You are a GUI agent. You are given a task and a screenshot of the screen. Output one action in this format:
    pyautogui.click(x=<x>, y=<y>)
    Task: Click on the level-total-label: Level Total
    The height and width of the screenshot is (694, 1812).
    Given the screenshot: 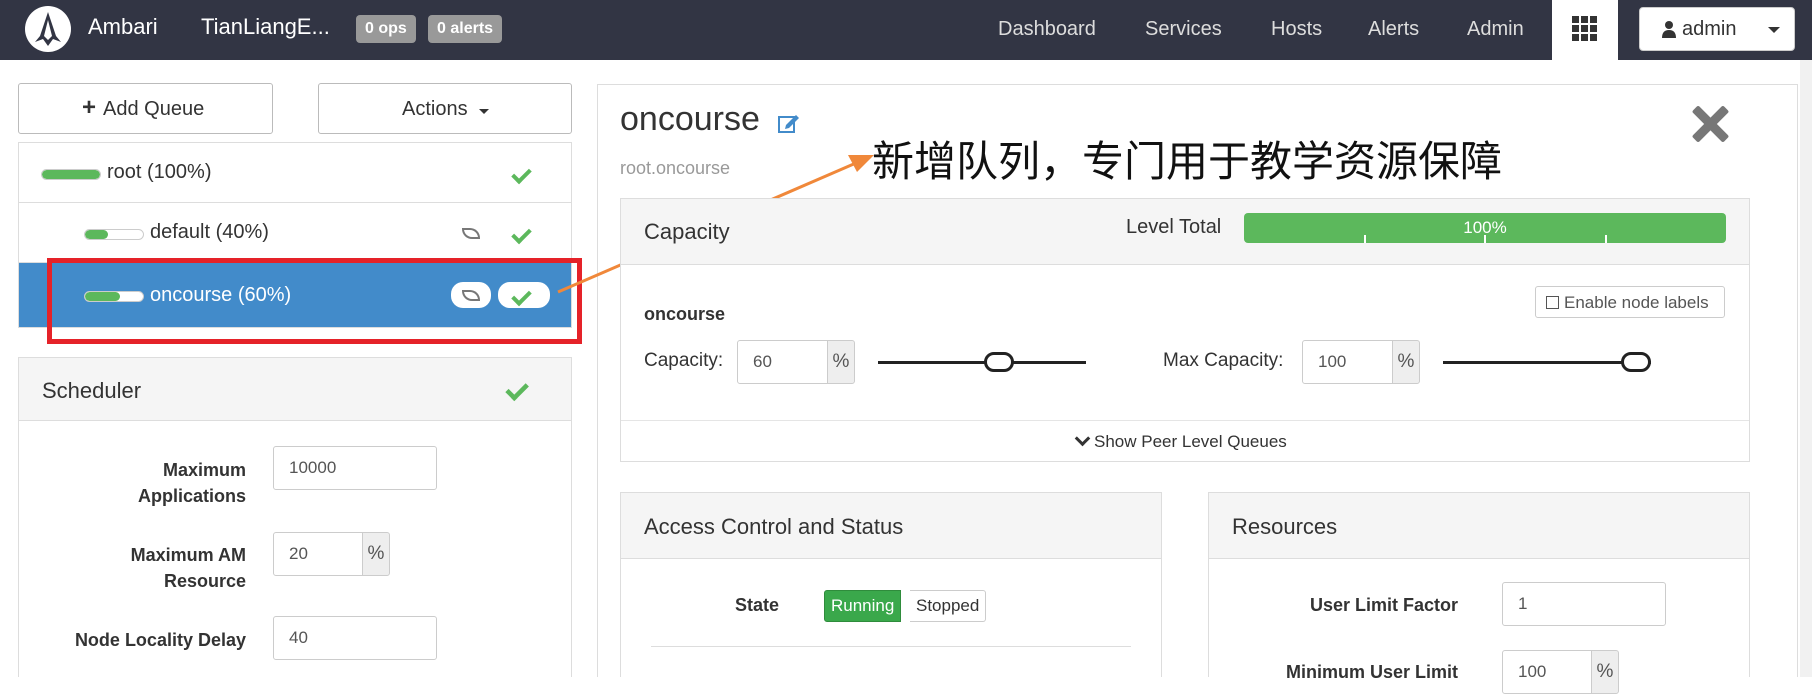 What is the action you would take?
    pyautogui.click(x=1174, y=227)
    